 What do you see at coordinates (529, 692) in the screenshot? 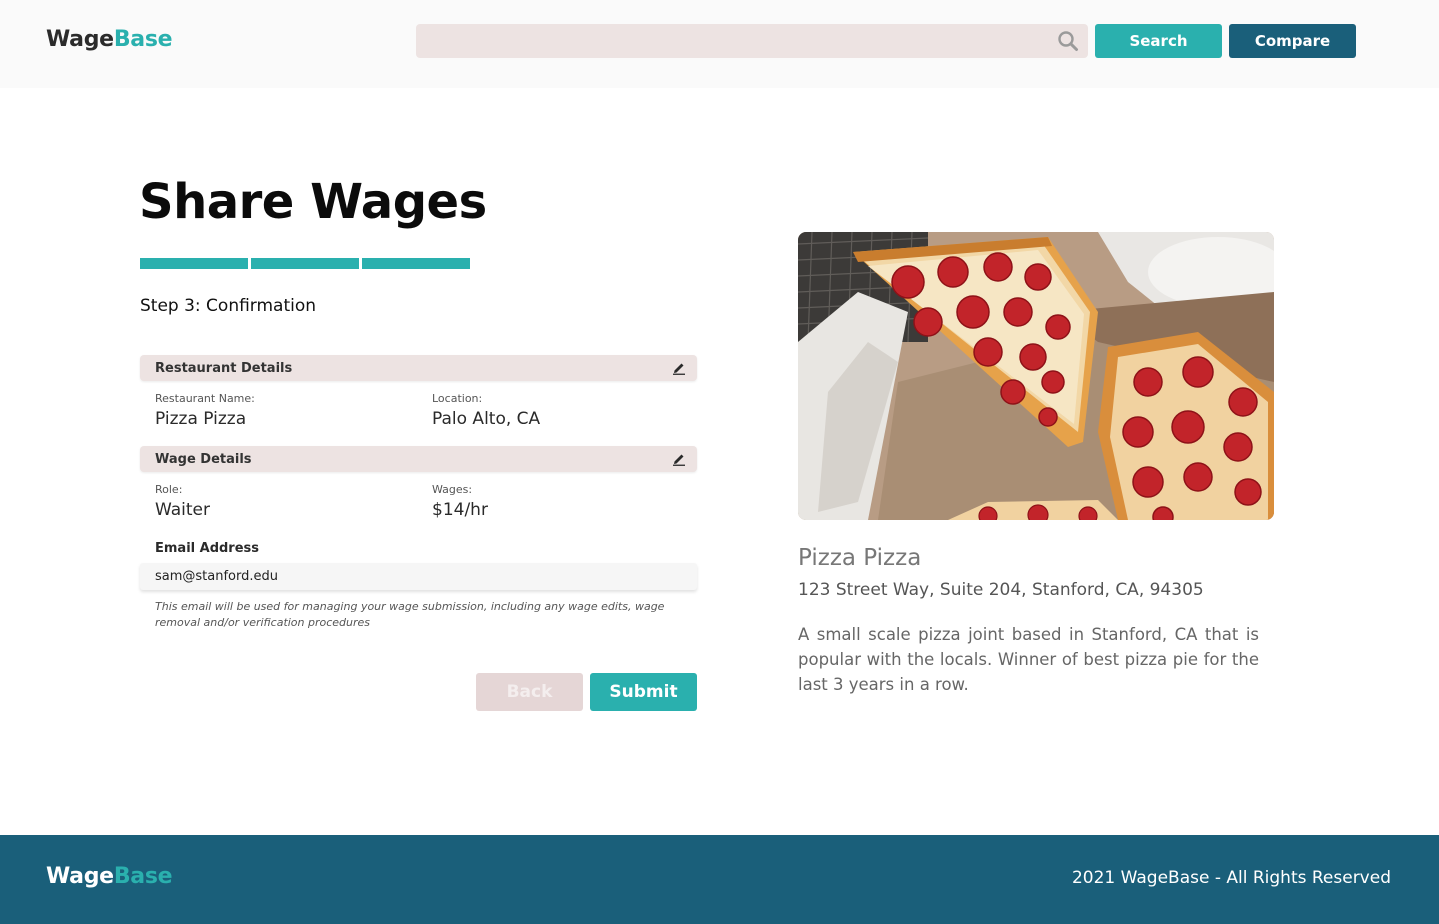
I see `back-button: Back` at bounding box center [529, 692].